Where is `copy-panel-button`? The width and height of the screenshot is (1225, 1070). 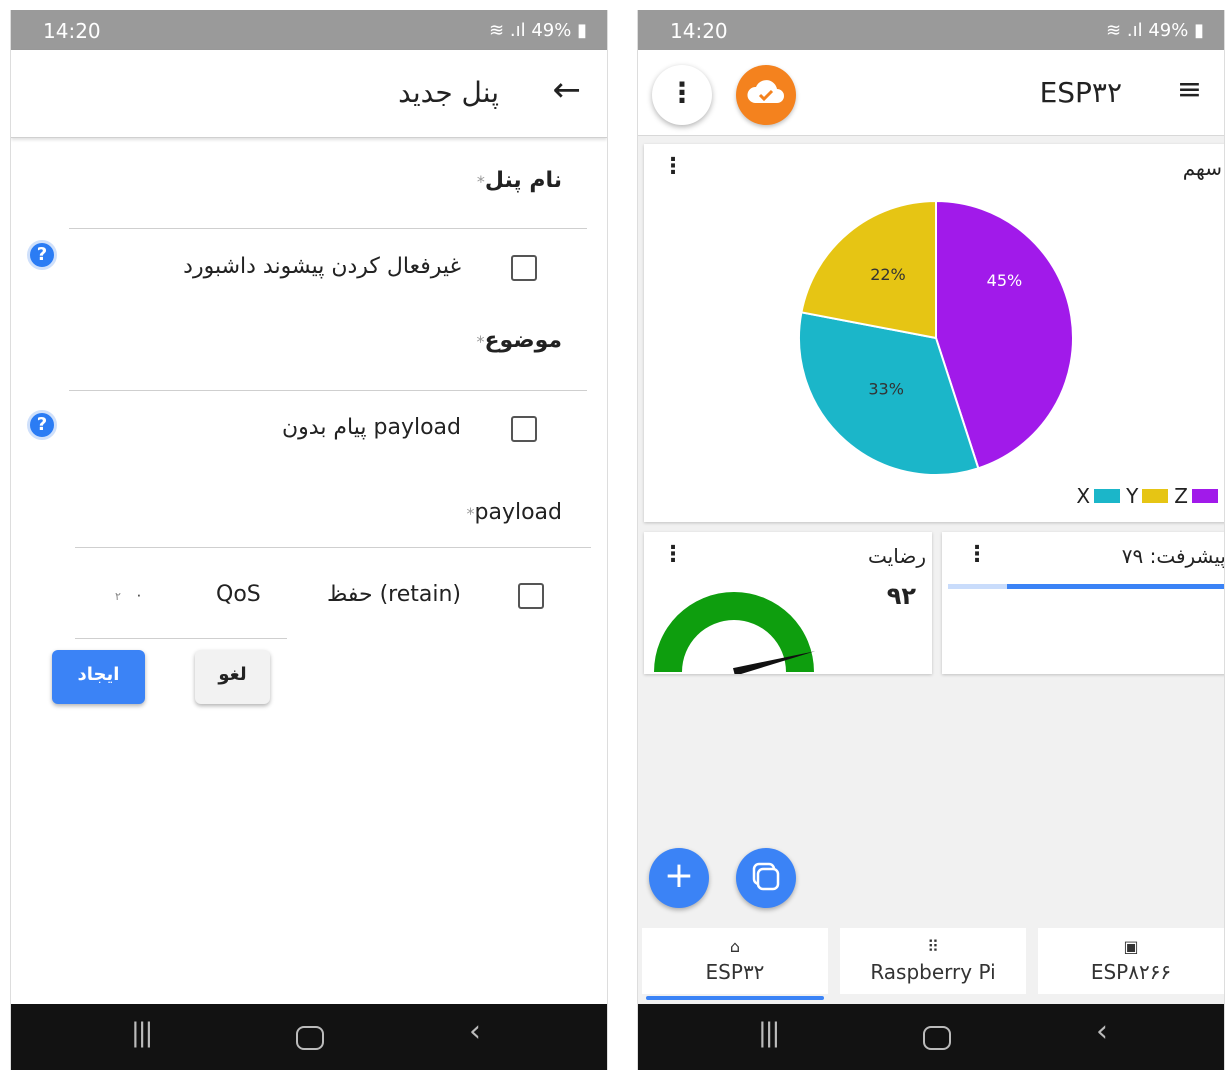 copy-panel-button is located at coordinates (766, 878).